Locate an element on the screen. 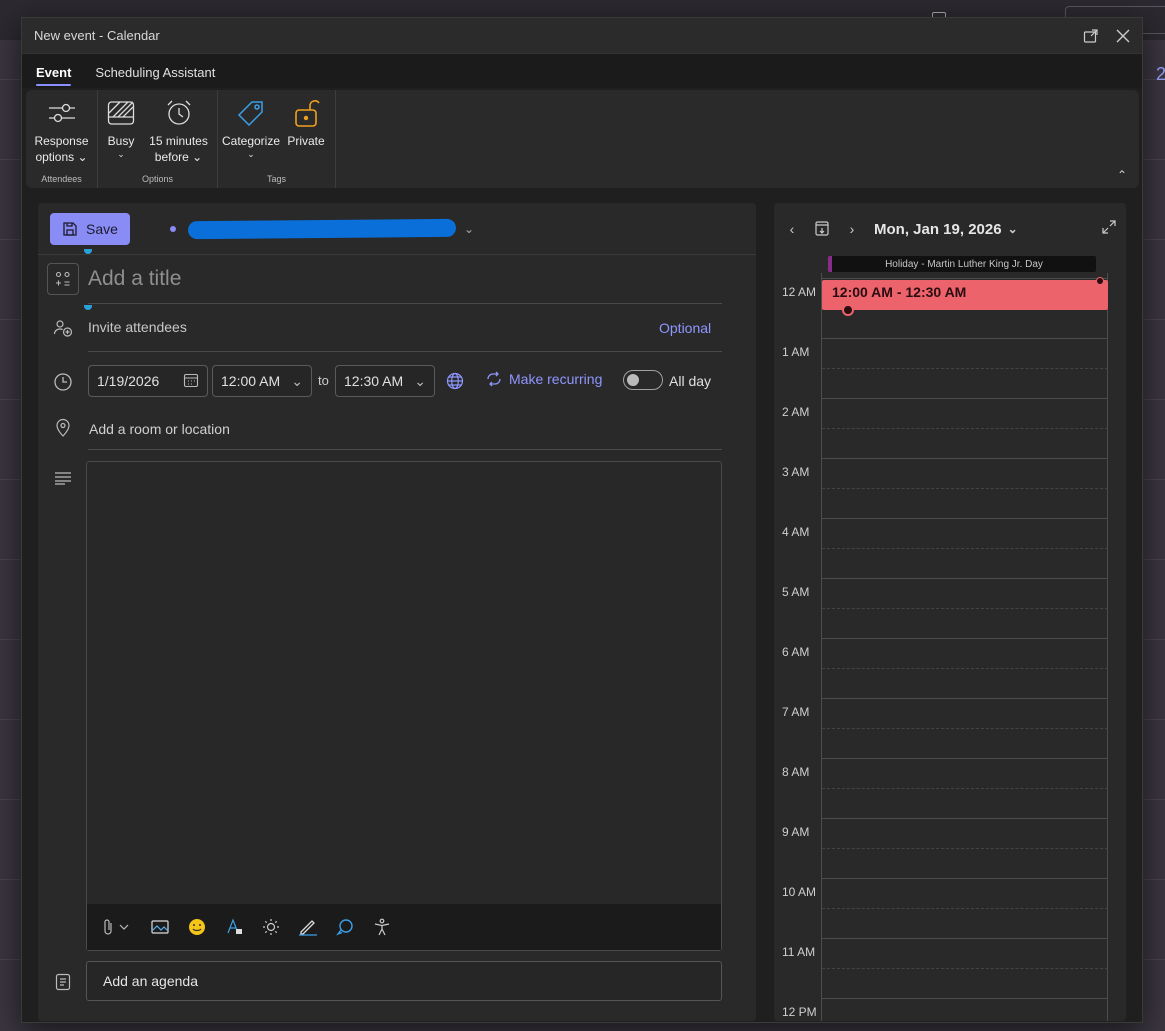 The image size is (1165, 1031). all-day-toggle is located at coordinates (643, 380).